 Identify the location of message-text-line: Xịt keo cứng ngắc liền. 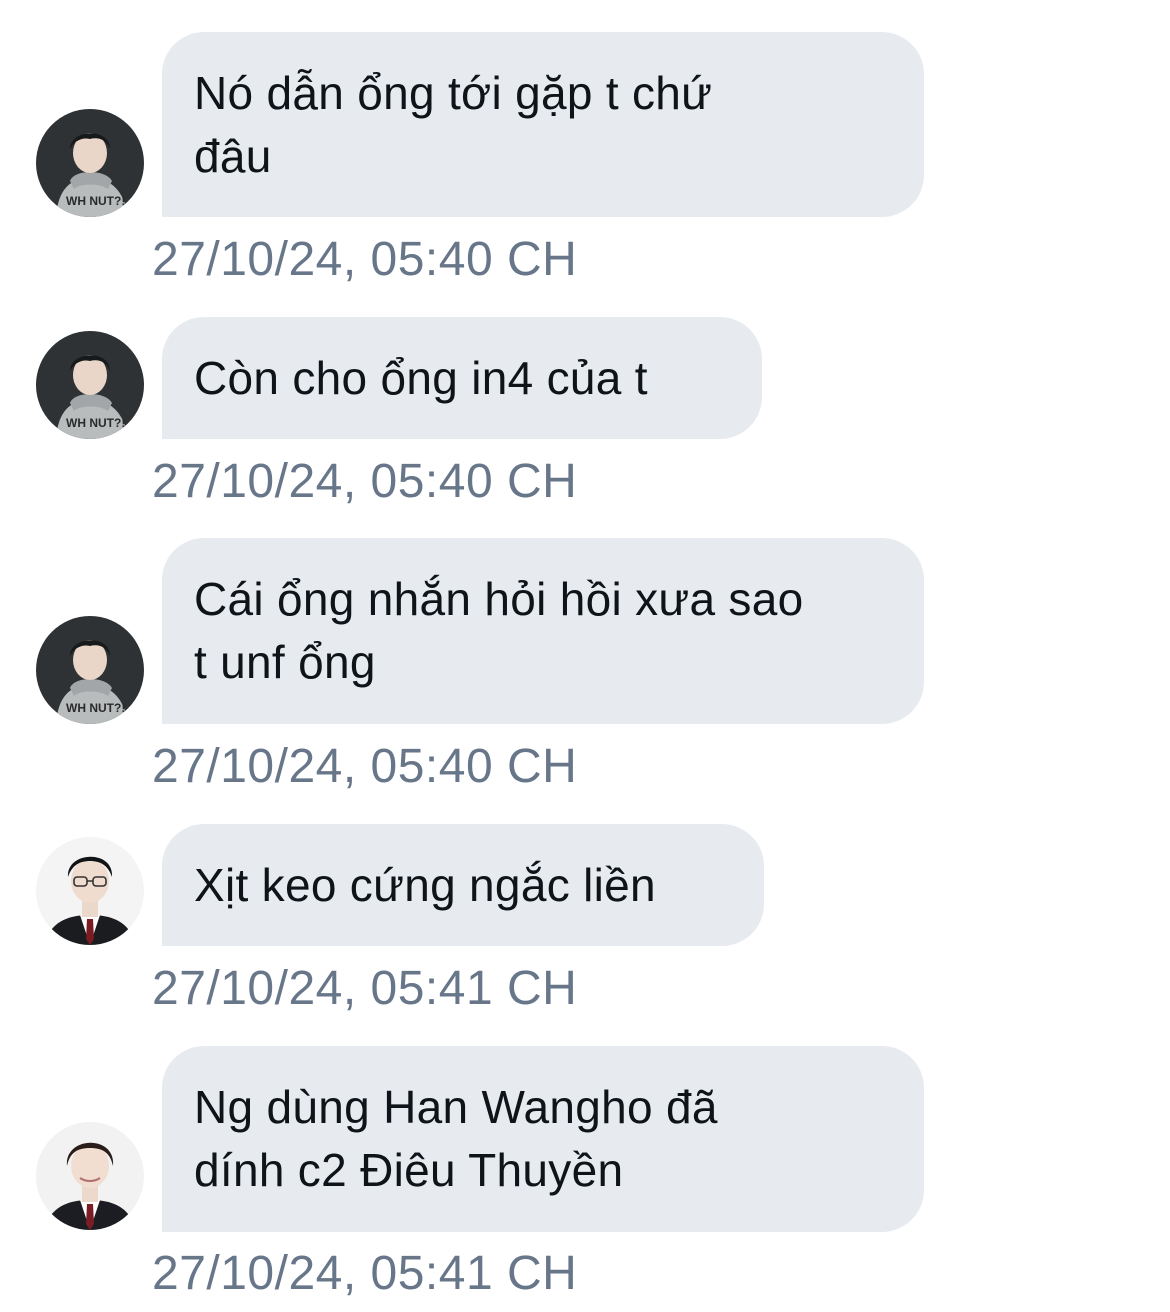
(425, 885).